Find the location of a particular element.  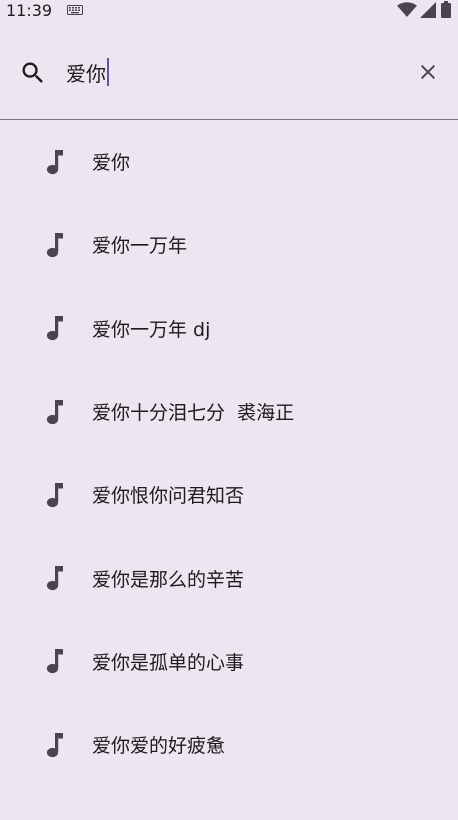

text-cursor is located at coordinates (108, 72).